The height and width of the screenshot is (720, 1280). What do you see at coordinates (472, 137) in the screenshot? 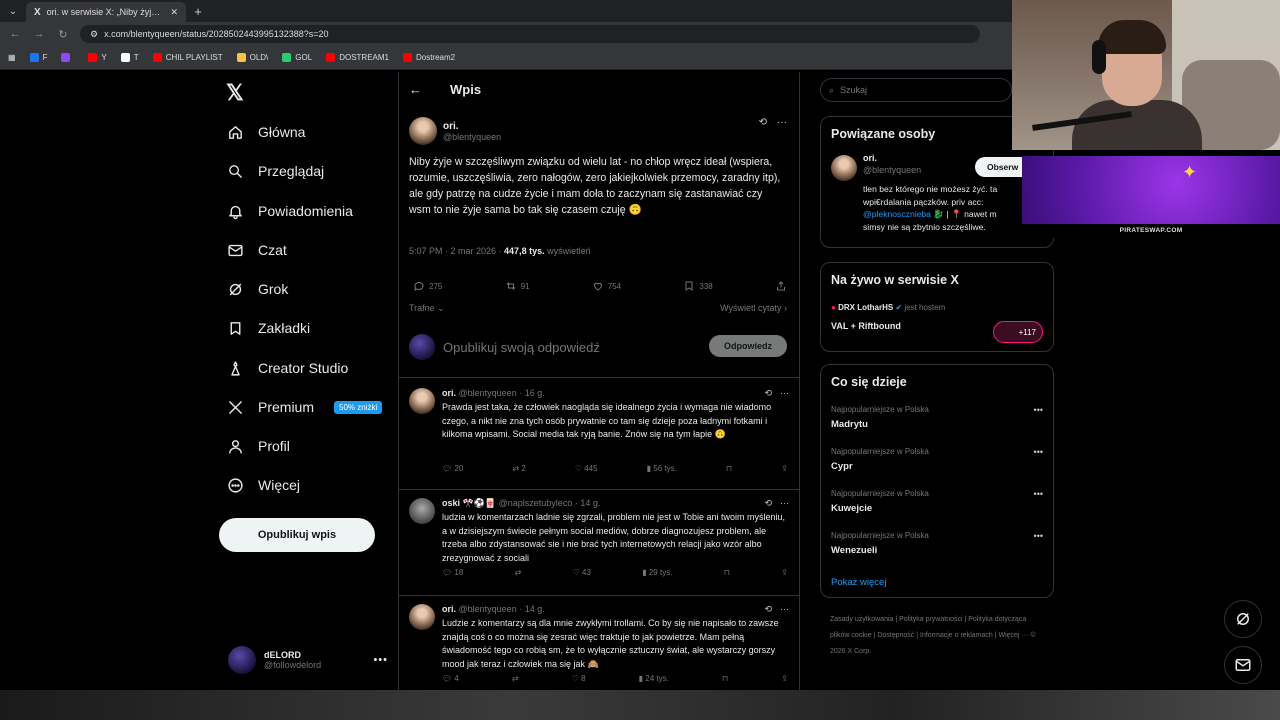
I see `post-author-handle: @blentyqueen` at bounding box center [472, 137].